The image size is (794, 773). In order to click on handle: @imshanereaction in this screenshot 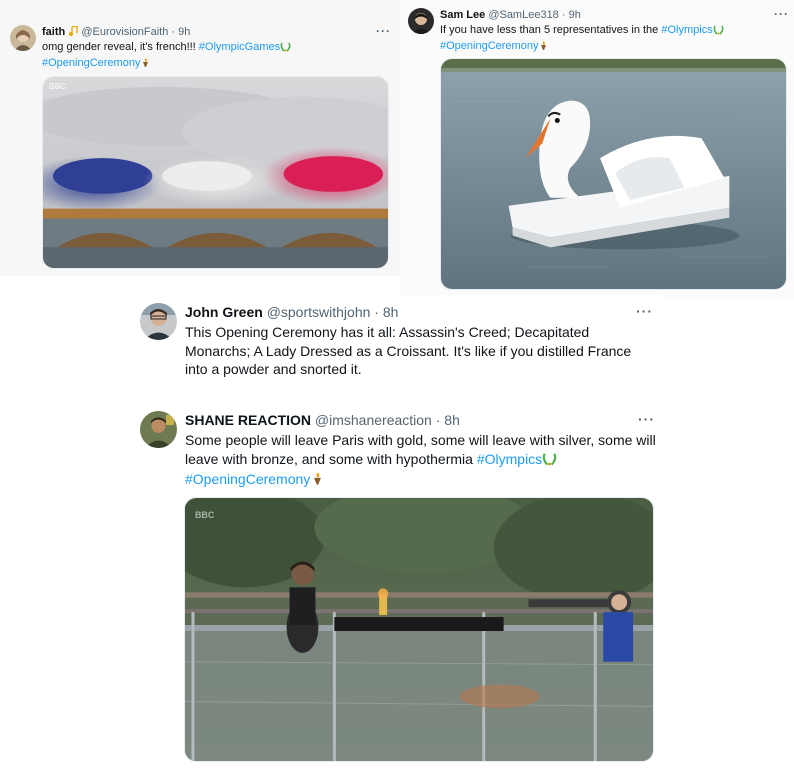, I will do `click(373, 420)`.